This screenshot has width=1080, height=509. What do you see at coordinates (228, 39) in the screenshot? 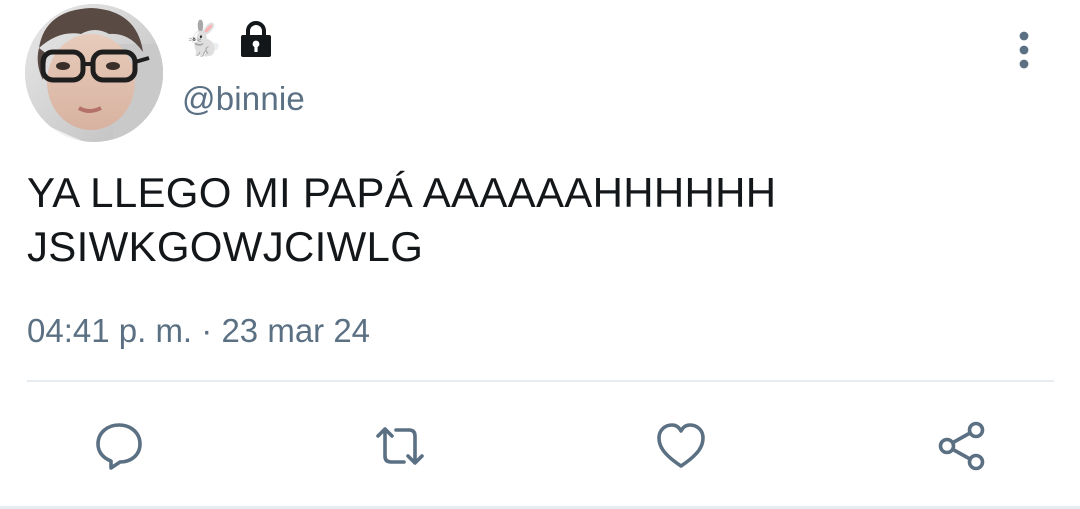
I see `display-name: 🐇` at bounding box center [228, 39].